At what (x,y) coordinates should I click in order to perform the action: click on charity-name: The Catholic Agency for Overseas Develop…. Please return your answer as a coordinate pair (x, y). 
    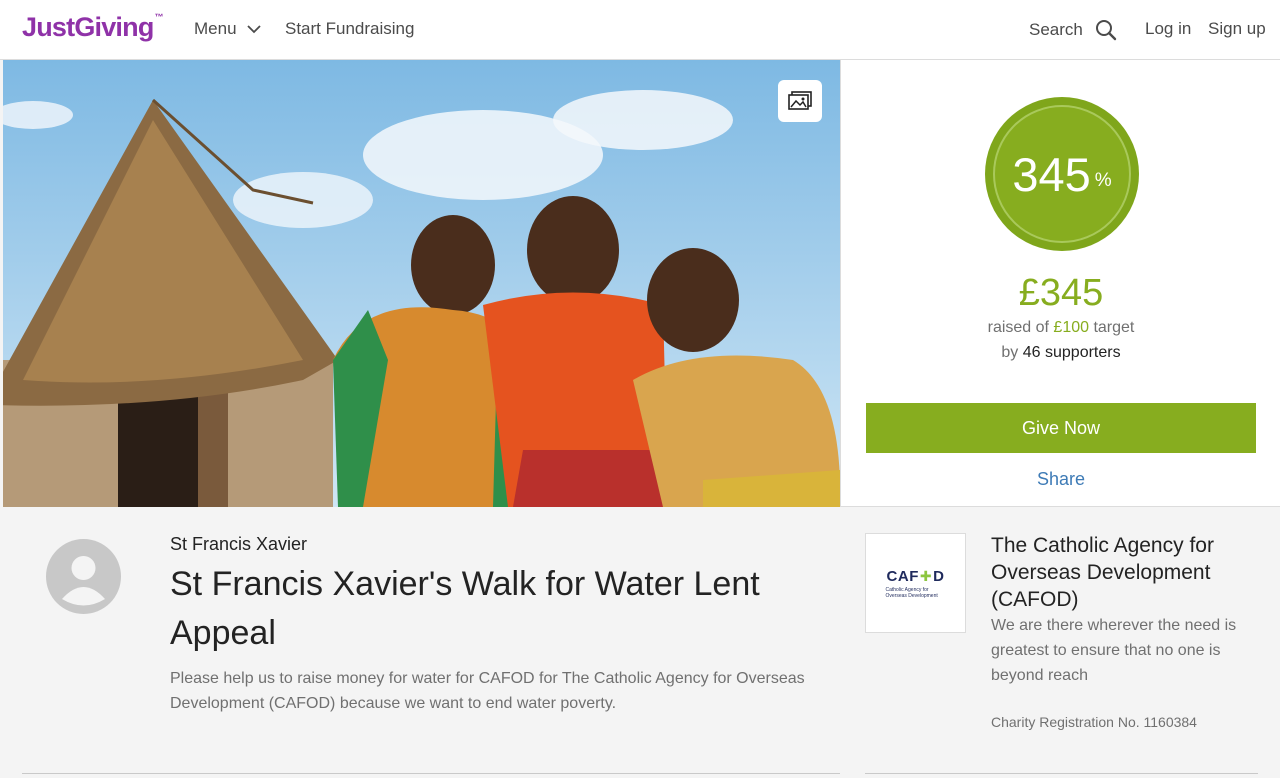
    Looking at the image, I should click on (1121, 572).